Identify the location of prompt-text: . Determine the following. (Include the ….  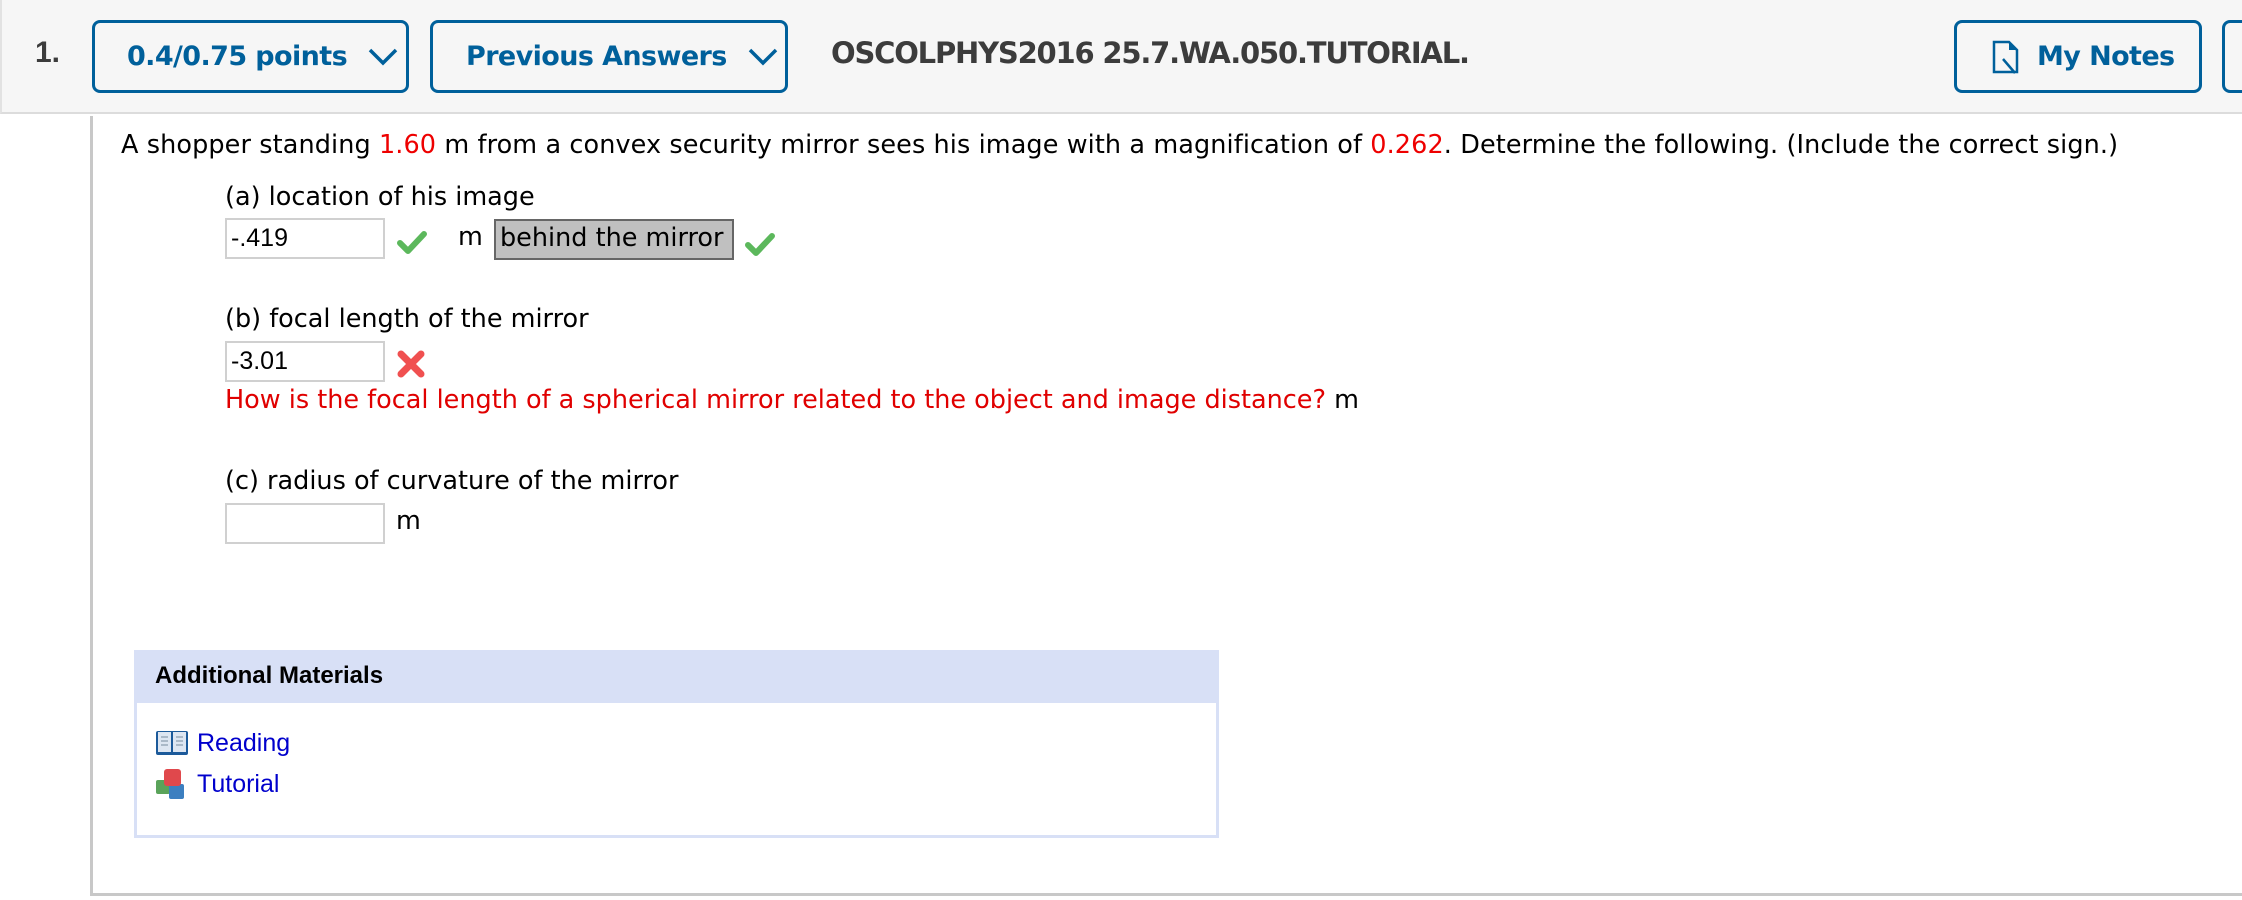
(1781, 145).